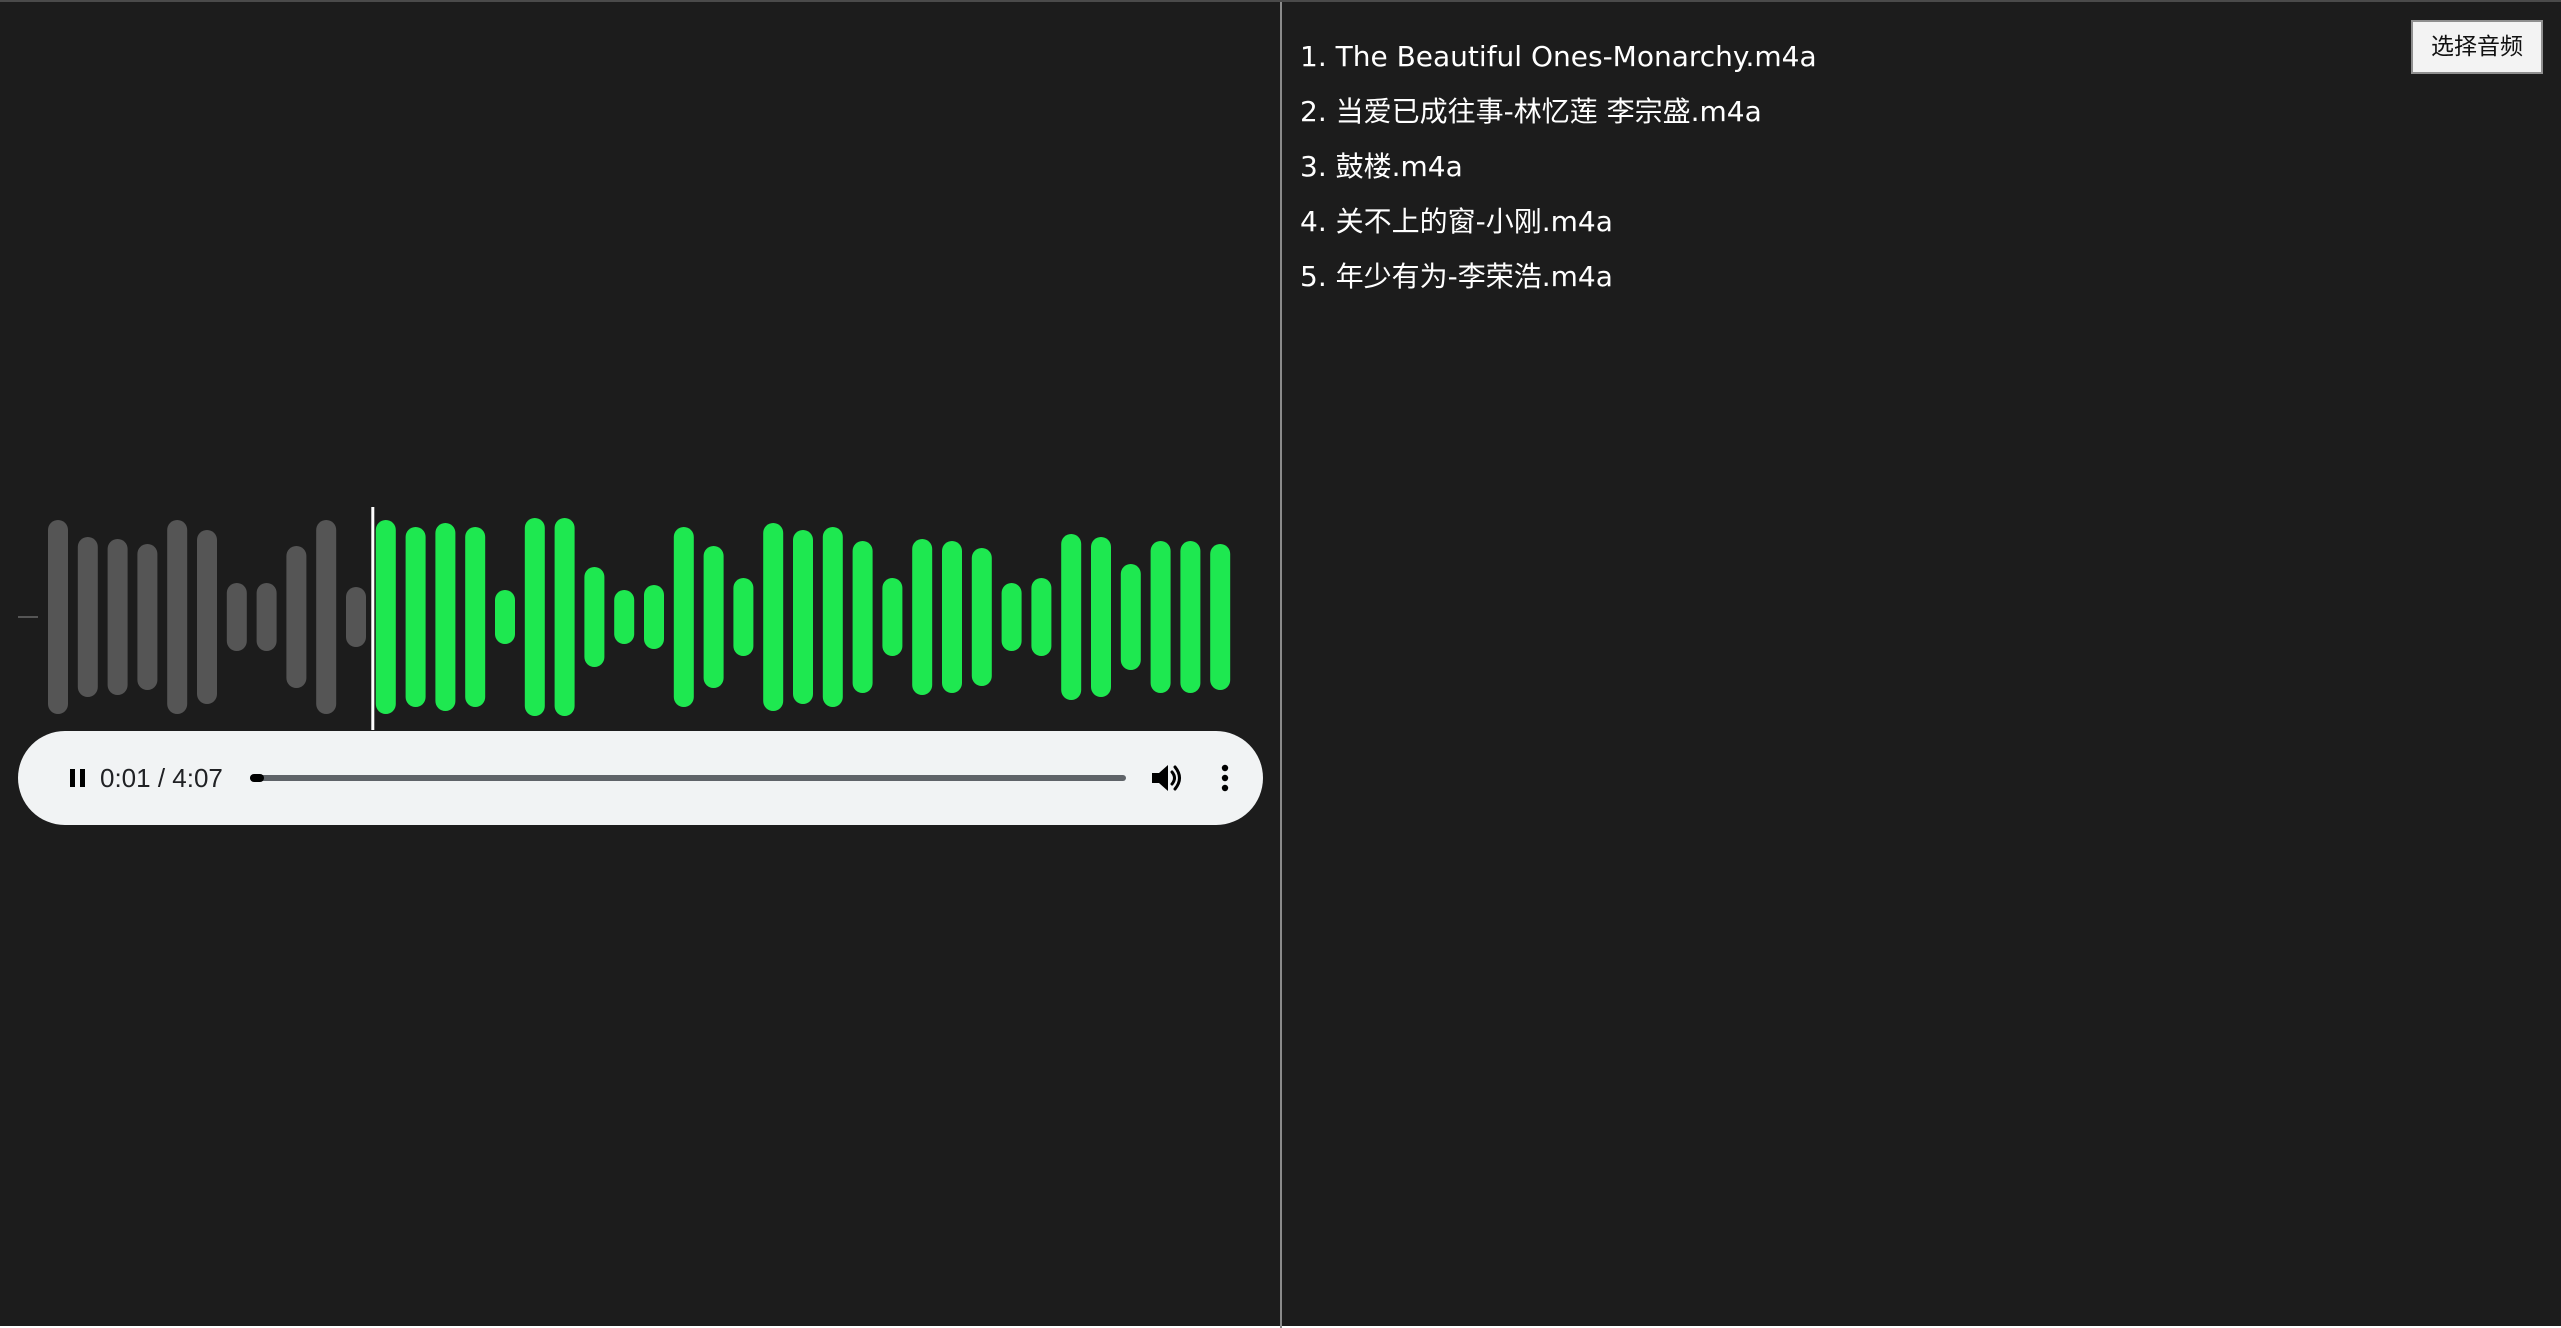 The height and width of the screenshot is (1328, 2561). What do you see at coordinates (257, 778) in the screenshot?
I see `seek-bar-fill` at bounding box center [257, 778].